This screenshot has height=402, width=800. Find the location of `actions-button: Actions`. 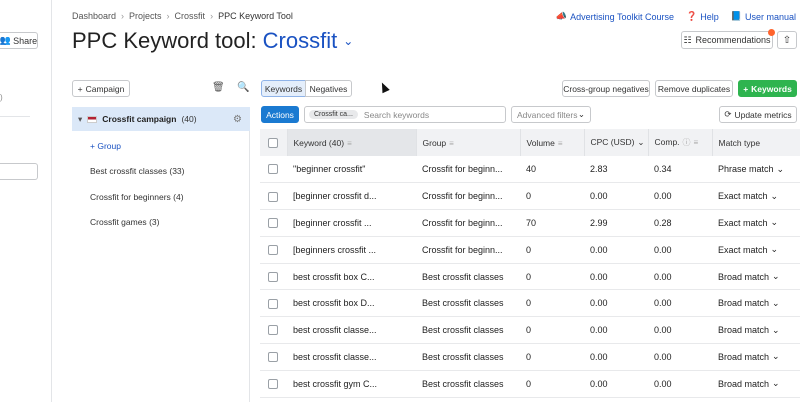

actions-button: Actions is located at coordinates (280, 114).